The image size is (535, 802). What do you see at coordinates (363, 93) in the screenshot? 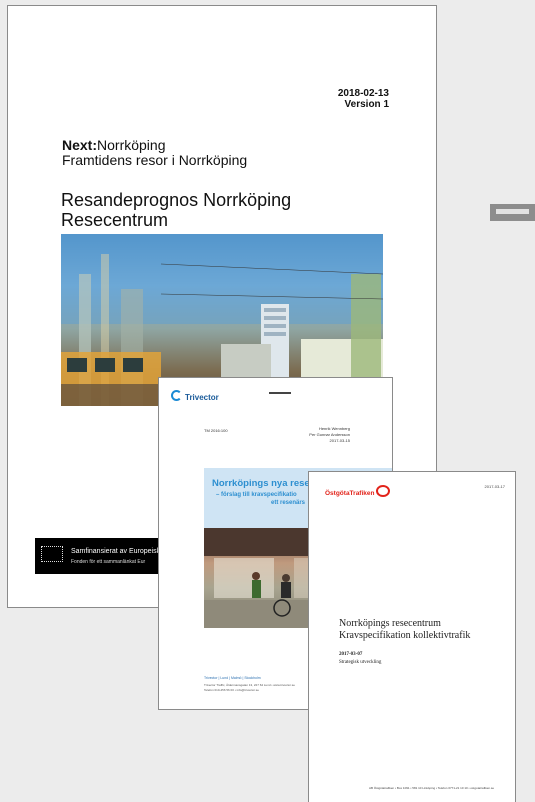
I see `report-date: 2018-02-13` at bounding box center [363, 93].